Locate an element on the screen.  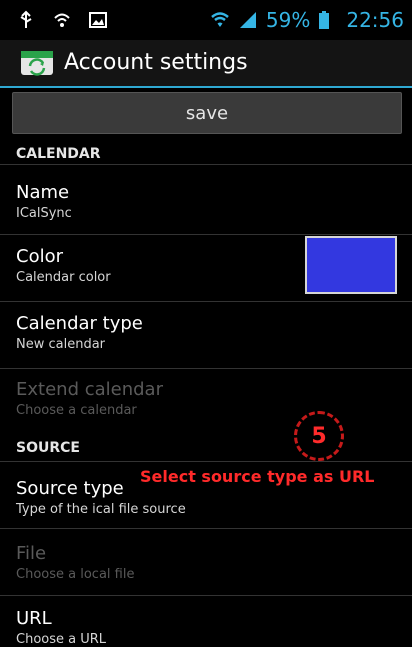
action-bar: Account settings is located at coordinates (206, 64).